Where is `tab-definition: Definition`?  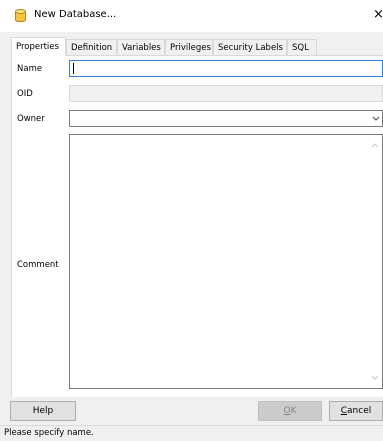 tab-definition: Definition is located at coordinates (91, 47).